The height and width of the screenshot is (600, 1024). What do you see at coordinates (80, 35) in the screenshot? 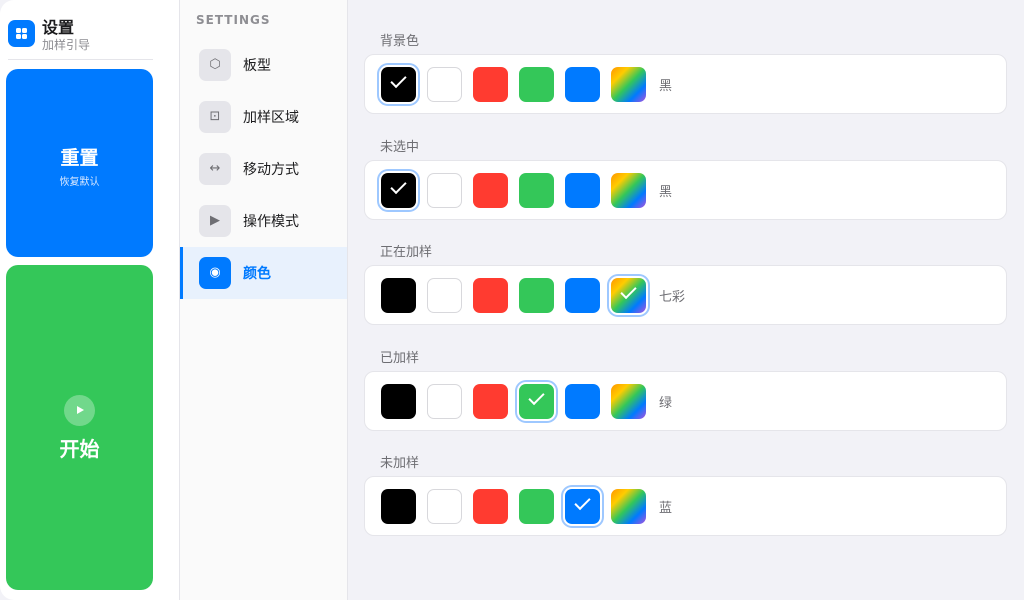
I see `app-header: 设置 加样引导` at bounding box center [80, 35].